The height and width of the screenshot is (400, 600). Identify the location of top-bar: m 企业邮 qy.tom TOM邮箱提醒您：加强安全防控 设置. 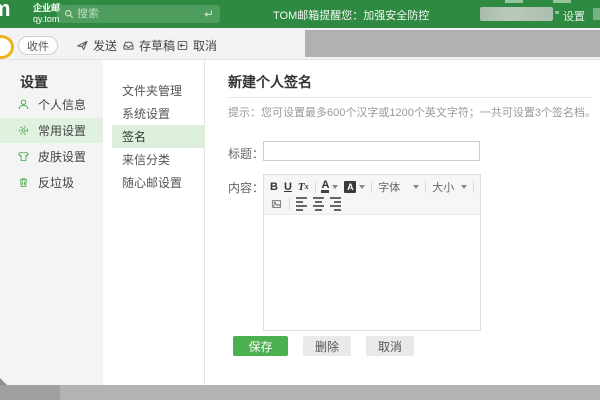
(300, 14).